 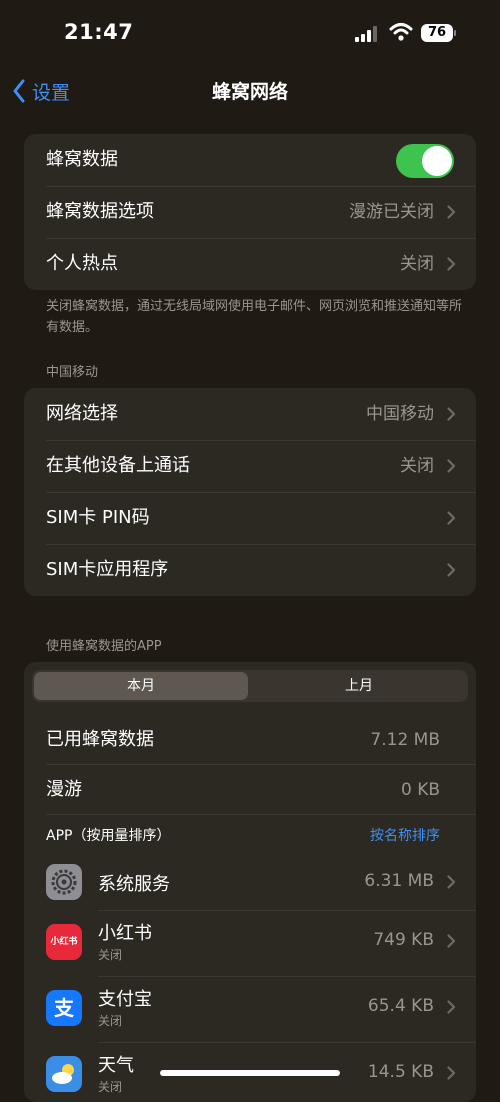 I want to click on roaming-row: 漫游 0 KB, so click(x=250, y=790).